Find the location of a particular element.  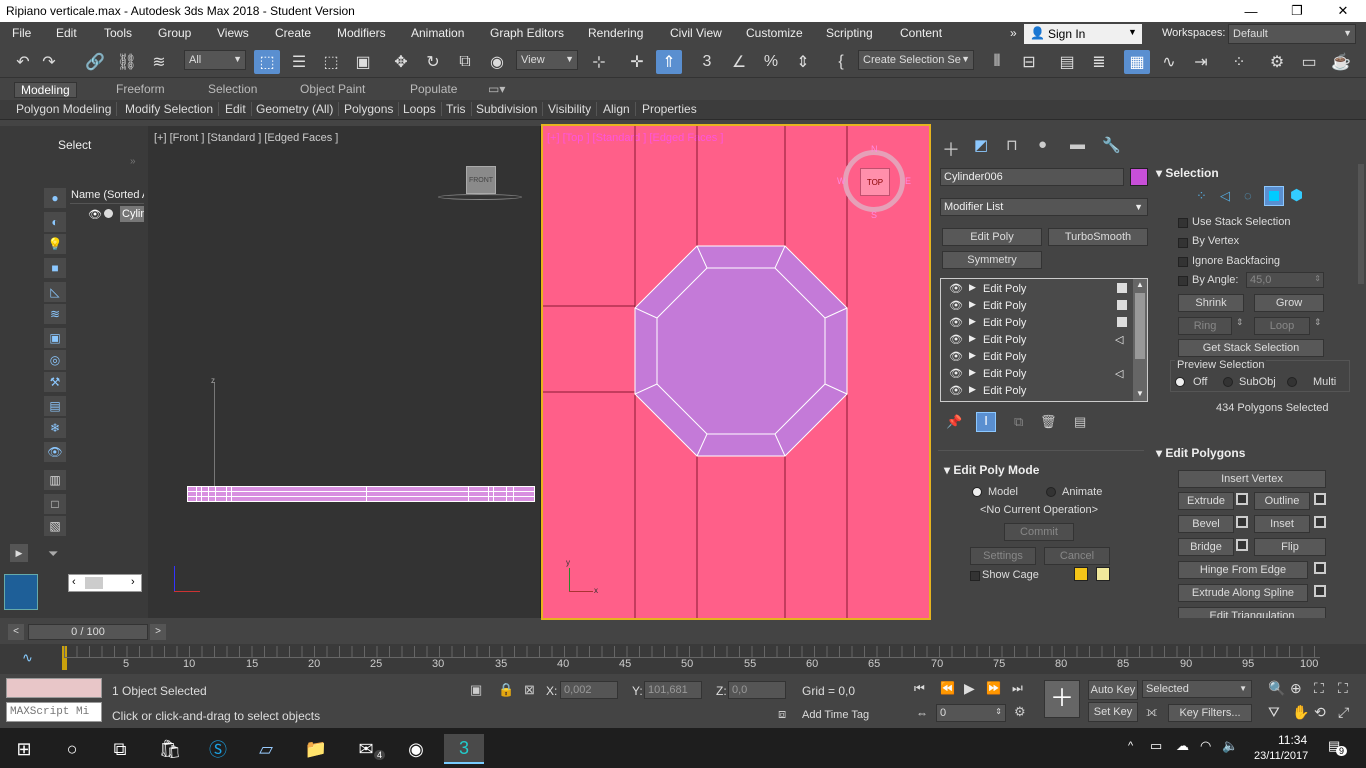

turbosmooth-button: TurboSmooth is located at coordinates (1098, 237).